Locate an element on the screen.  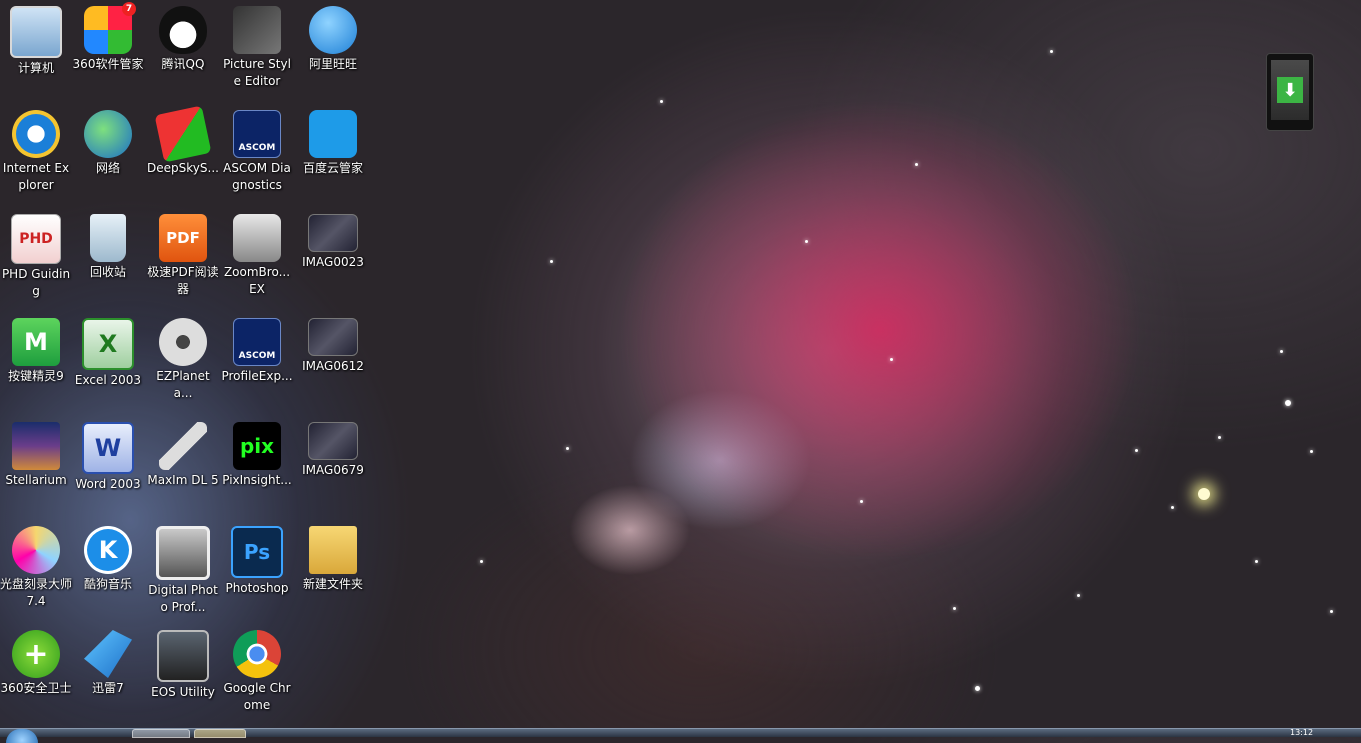
desktop-shortcut-label: 360软件管家 is located at coordinates (108, 64).